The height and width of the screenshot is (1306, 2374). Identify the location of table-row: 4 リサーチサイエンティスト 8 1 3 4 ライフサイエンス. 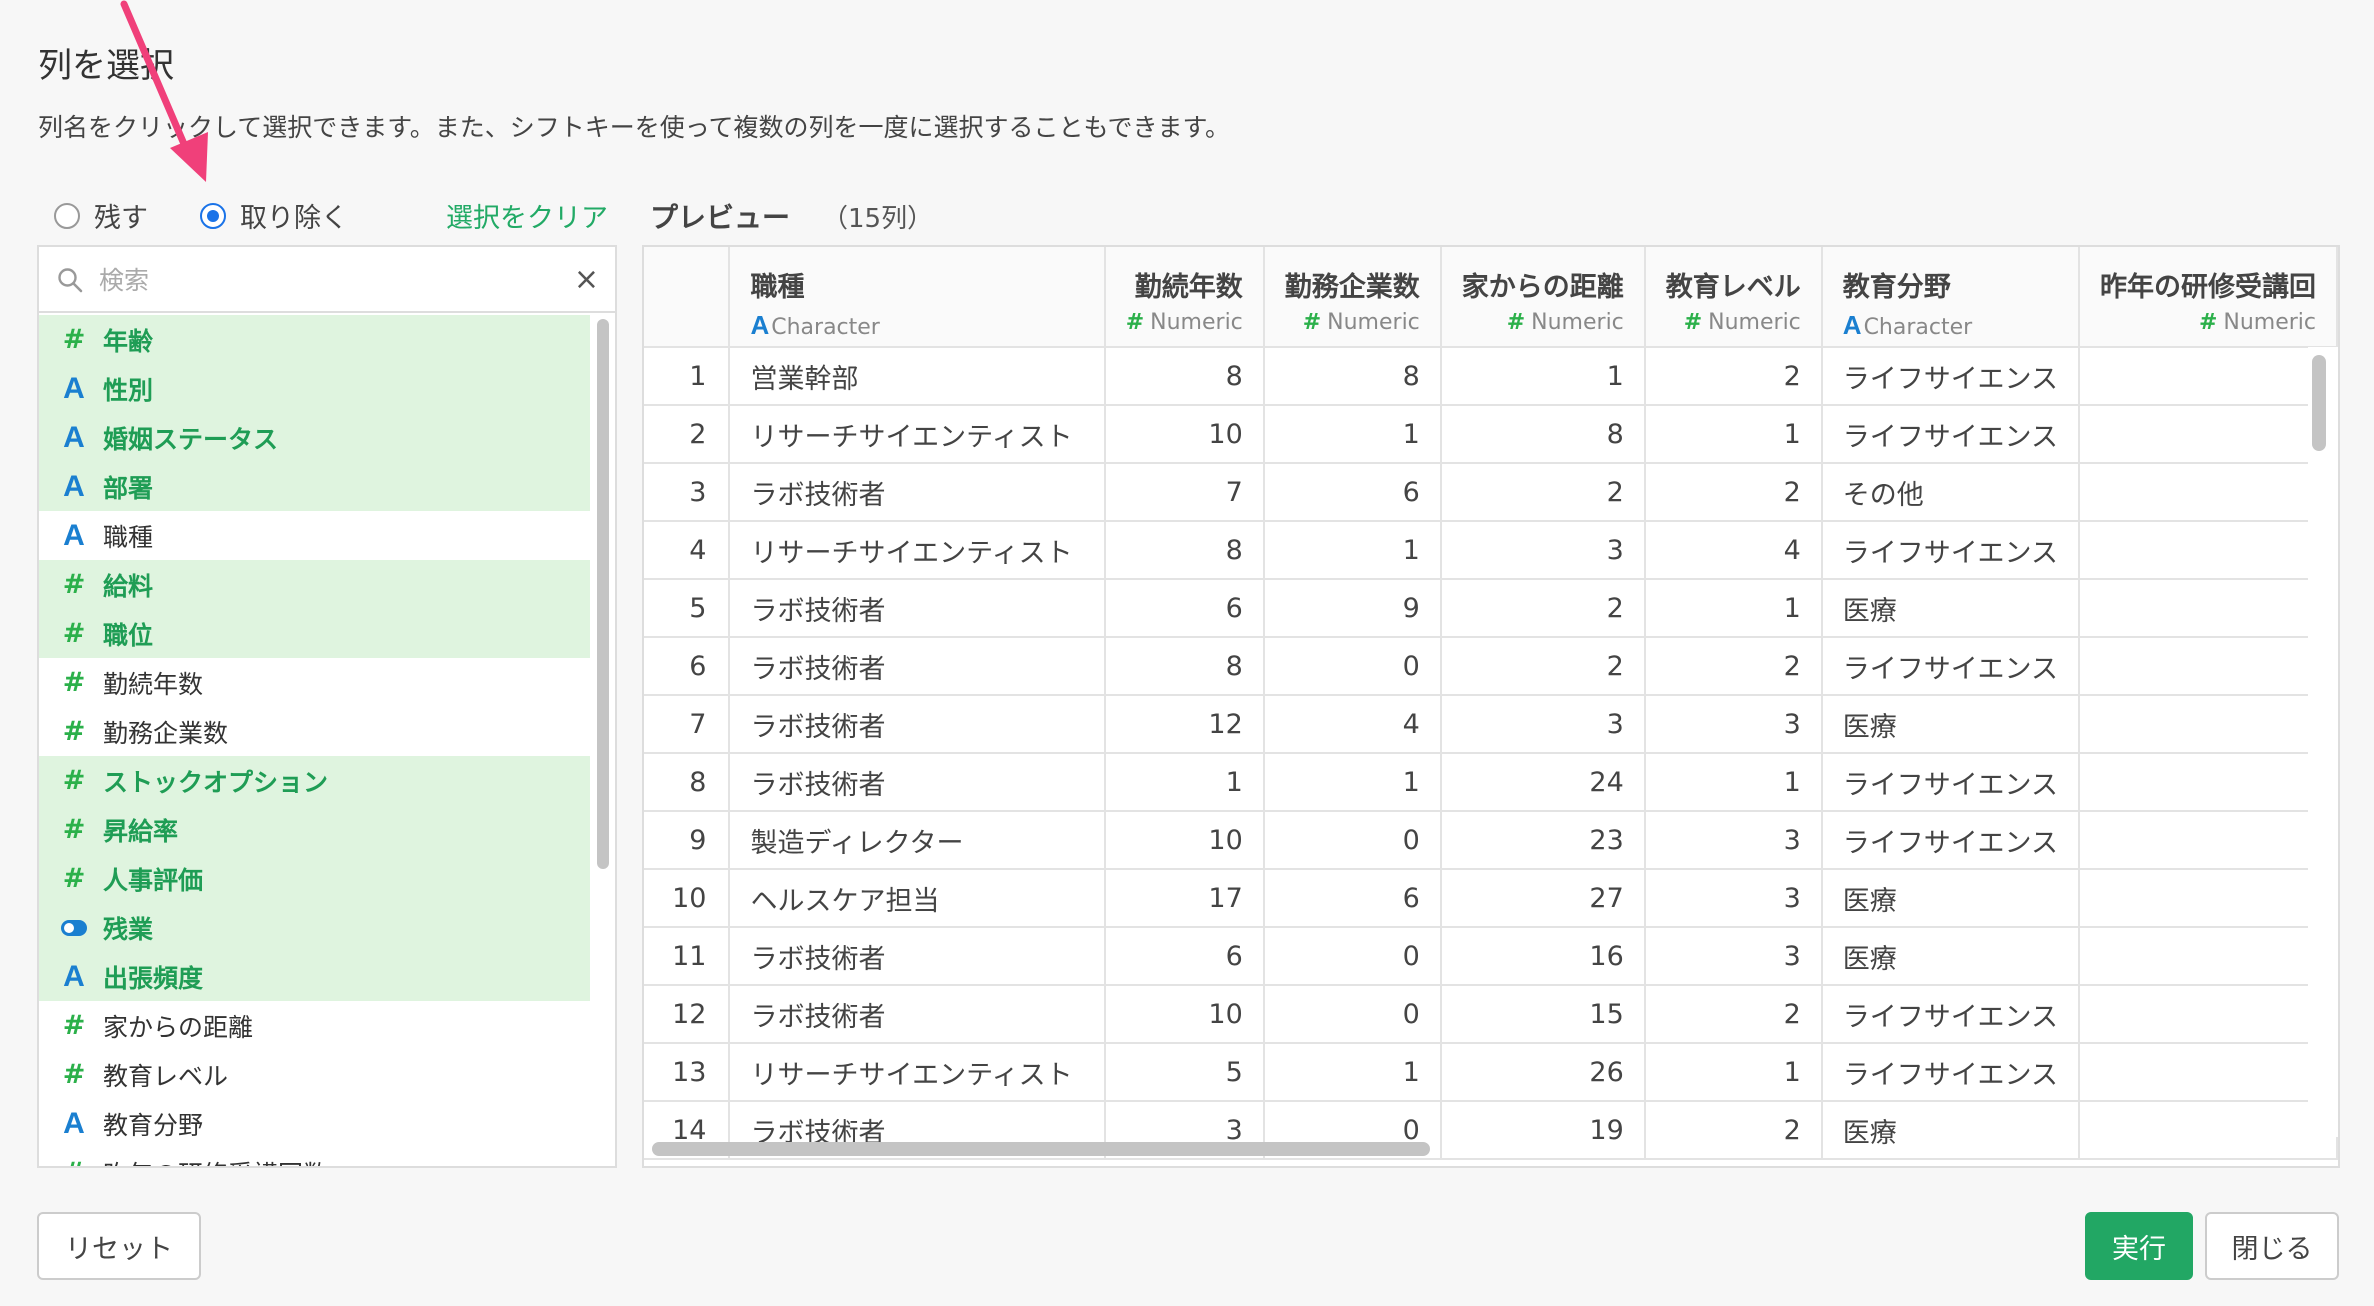
(1491, 550).